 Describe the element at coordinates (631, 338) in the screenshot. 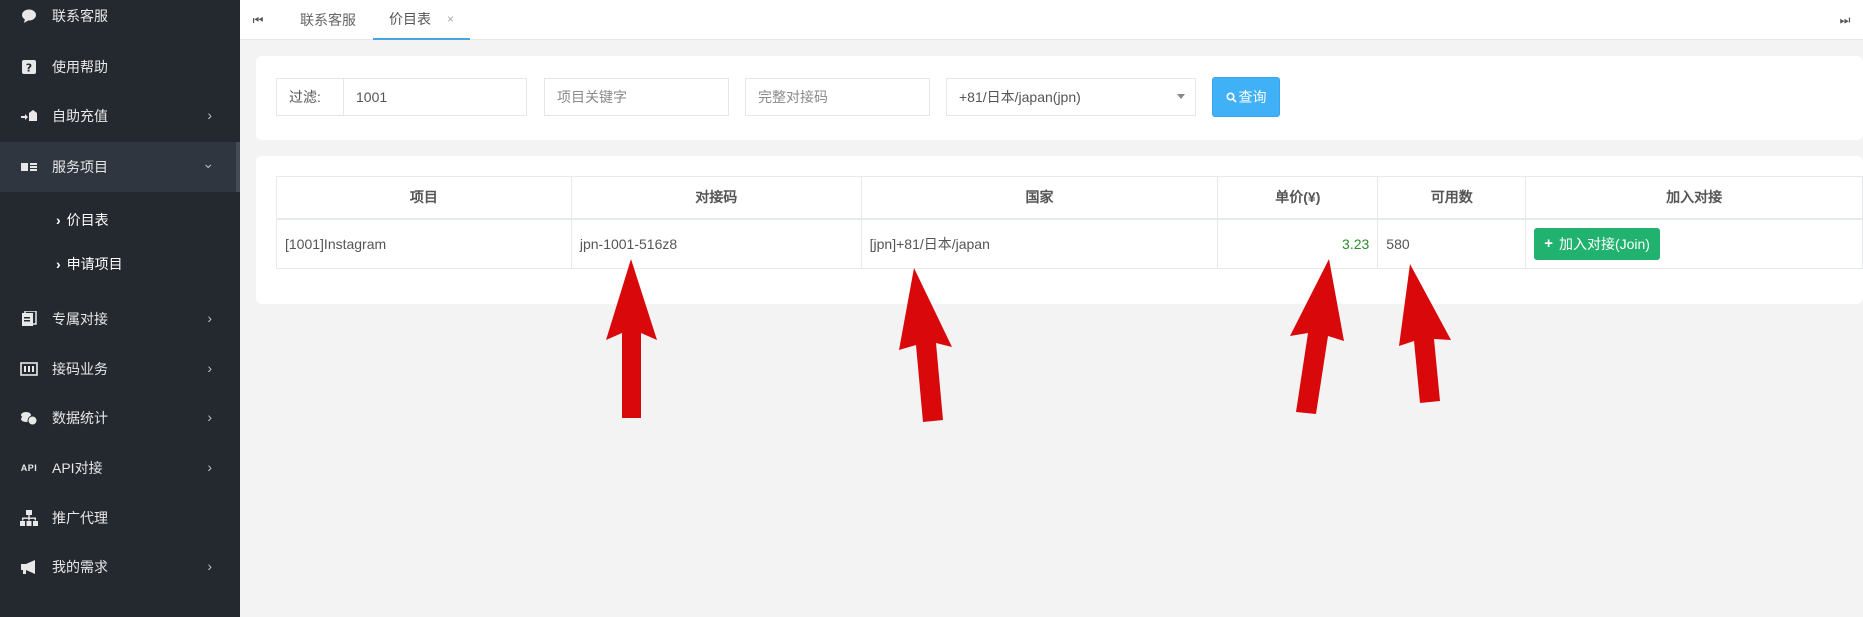

I see `annotation-arrow-code` at that location.